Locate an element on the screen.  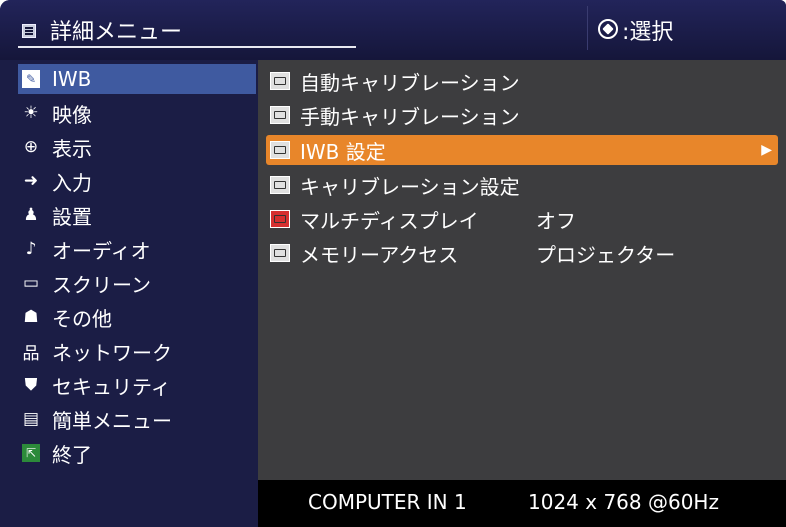
exit-icon: ⇱ is located at coordinates (31, 453).